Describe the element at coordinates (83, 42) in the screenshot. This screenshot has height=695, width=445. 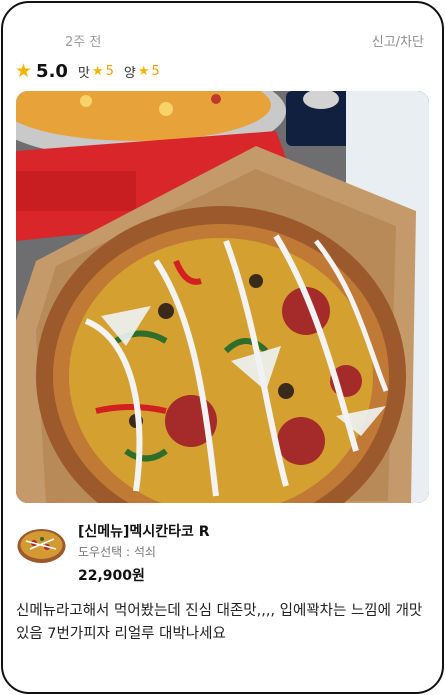
I see `review-time: 2주 전` at that location.